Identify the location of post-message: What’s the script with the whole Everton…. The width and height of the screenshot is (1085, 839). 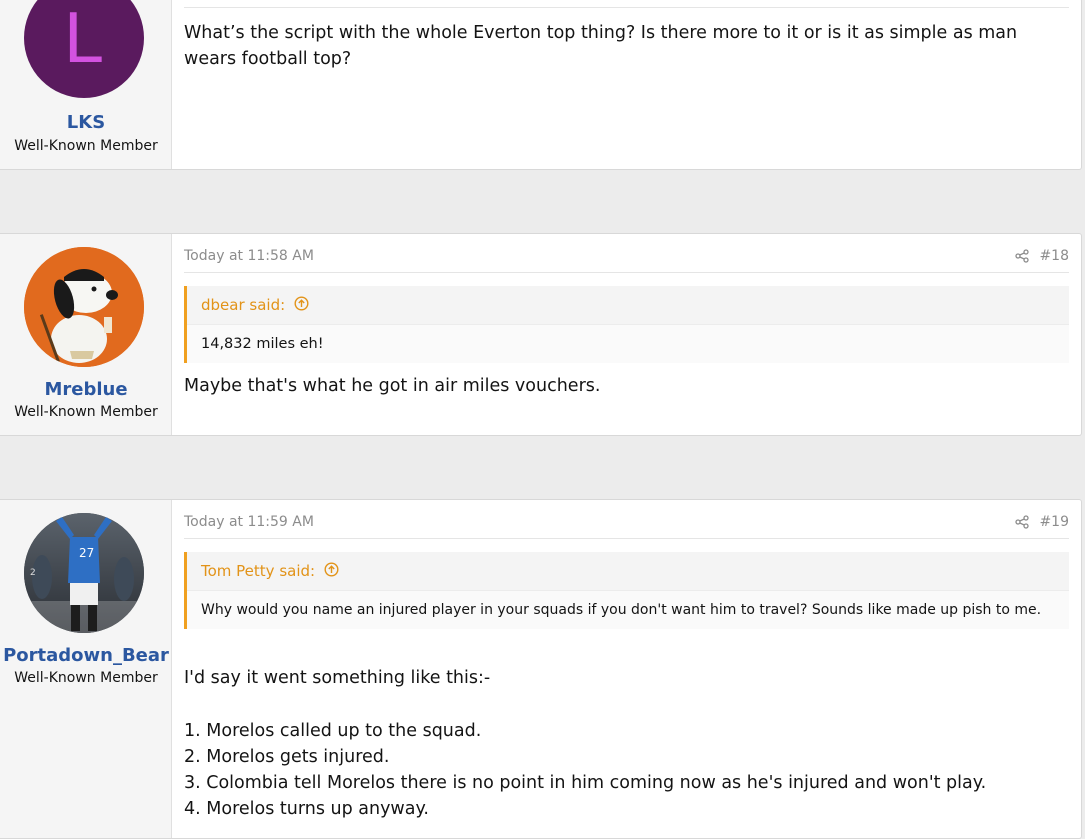
(601, 46).